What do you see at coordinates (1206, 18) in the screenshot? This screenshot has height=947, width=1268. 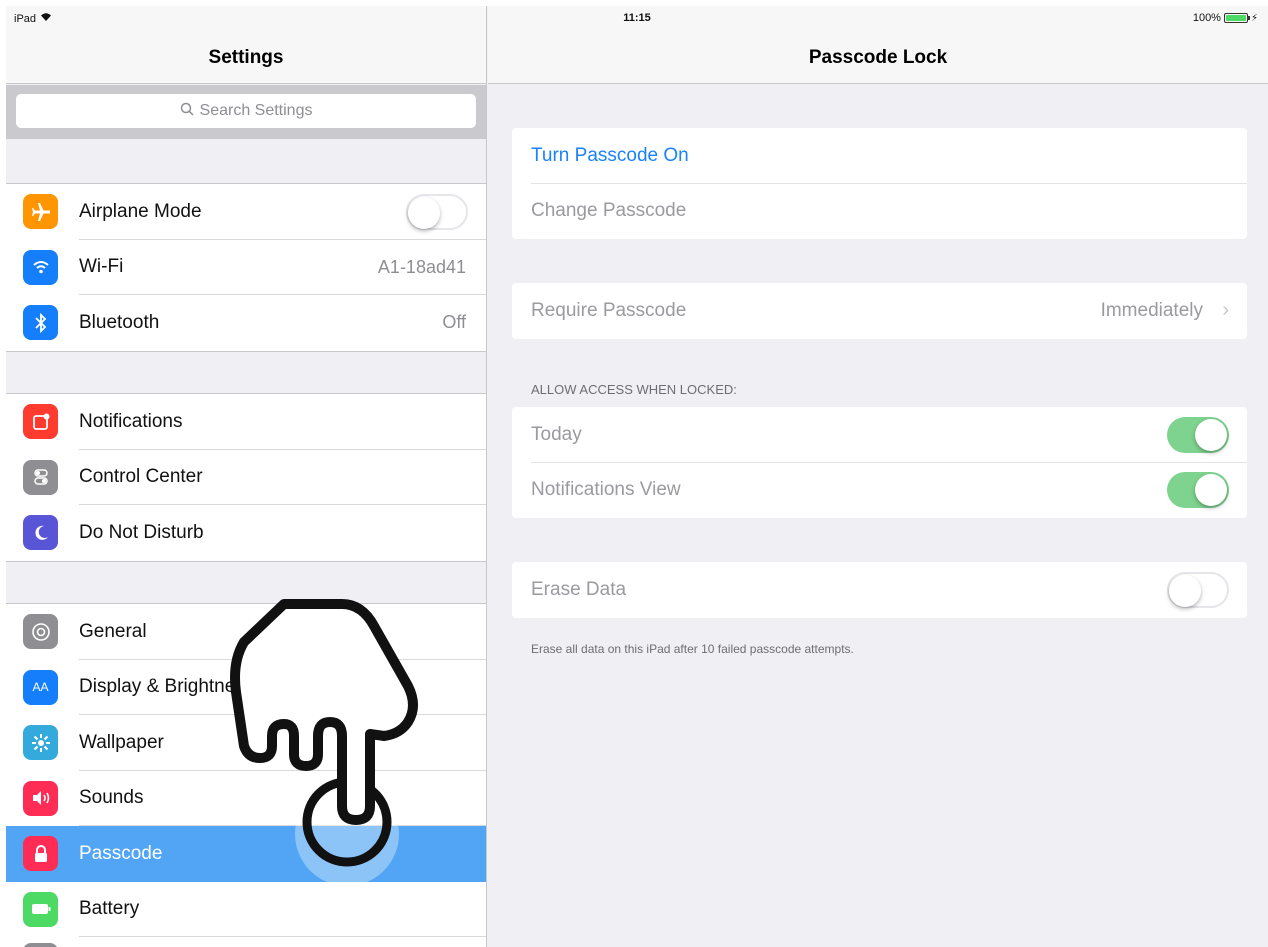 I see `battery-percent: 100%` at bounding box center [1206, 18].